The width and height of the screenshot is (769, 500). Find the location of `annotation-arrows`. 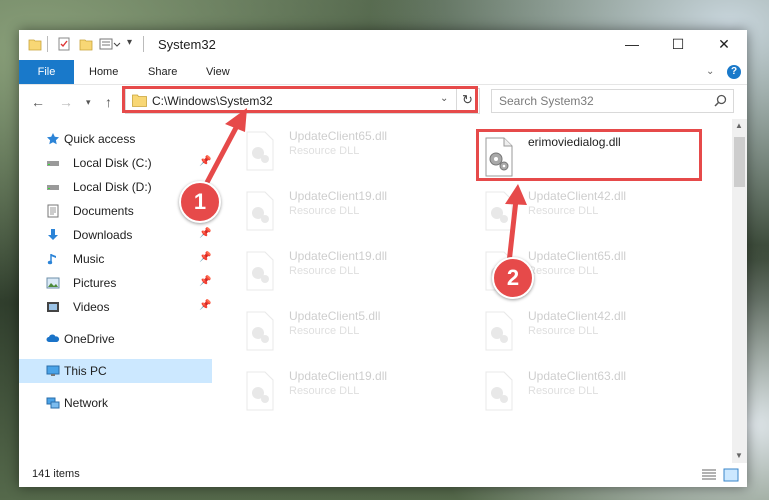

annotation-arrows is located at coordinates (363, 187).